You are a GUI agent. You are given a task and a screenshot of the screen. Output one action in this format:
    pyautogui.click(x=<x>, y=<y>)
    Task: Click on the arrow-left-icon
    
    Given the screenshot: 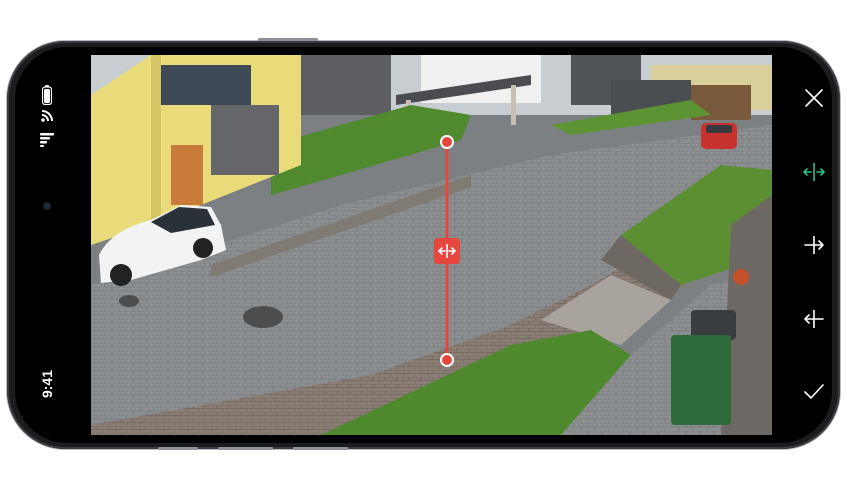 What is the action you would take?
    pyautogui.click(x=814, y=318)
    